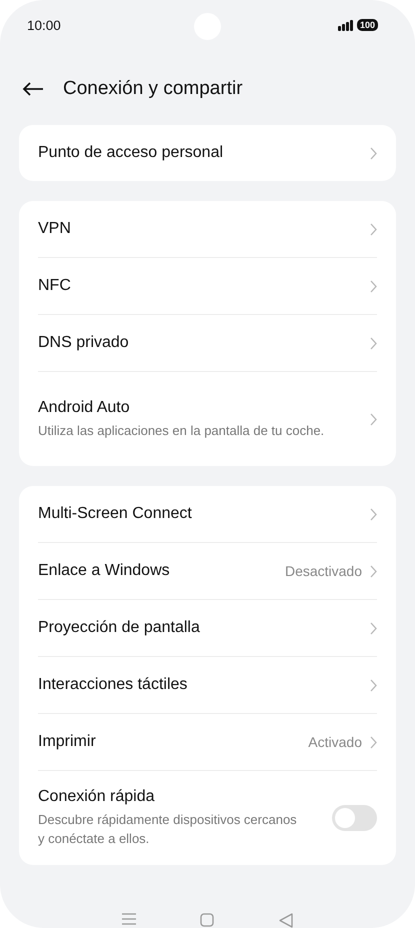 This screenshot has width=415, height=928. What do you see at coordinates (182, 431) in the screenshot?
I see `setting-description: Utiliza las aplicaciones en la pantalla de tu coche.` at bounding box center [182, 431].